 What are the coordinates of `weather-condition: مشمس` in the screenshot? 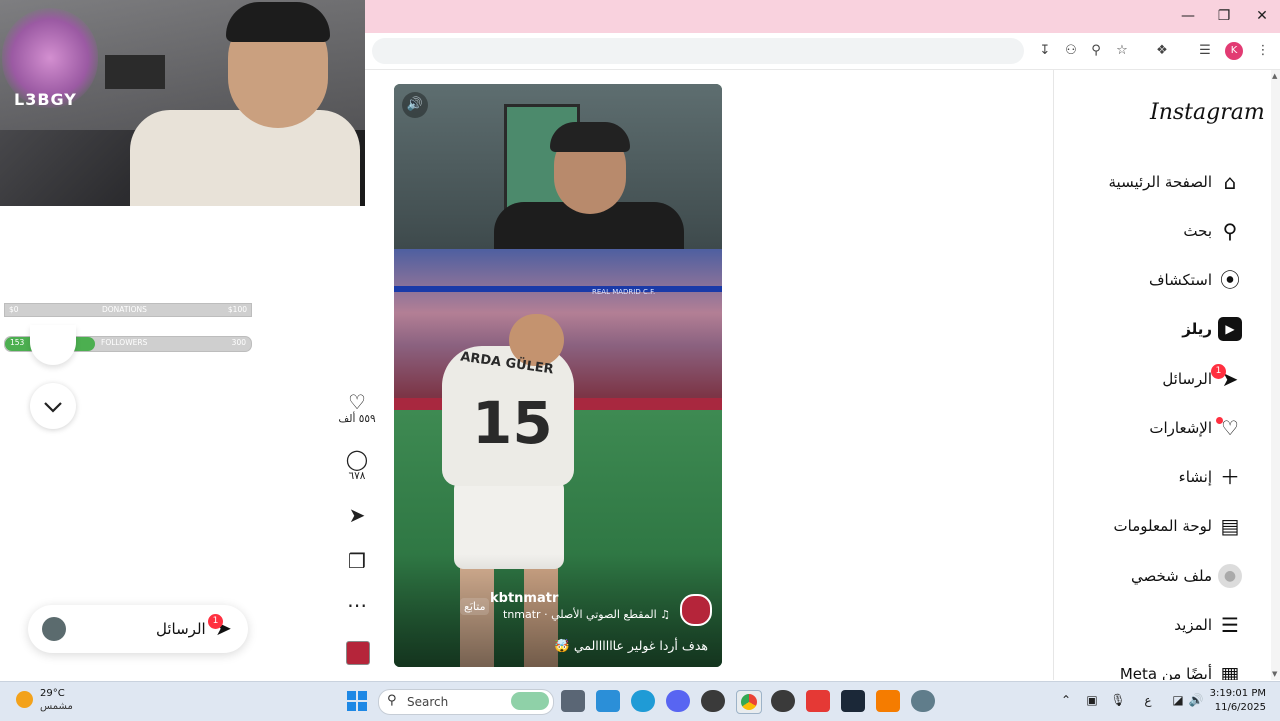 It's located at (56, 706).